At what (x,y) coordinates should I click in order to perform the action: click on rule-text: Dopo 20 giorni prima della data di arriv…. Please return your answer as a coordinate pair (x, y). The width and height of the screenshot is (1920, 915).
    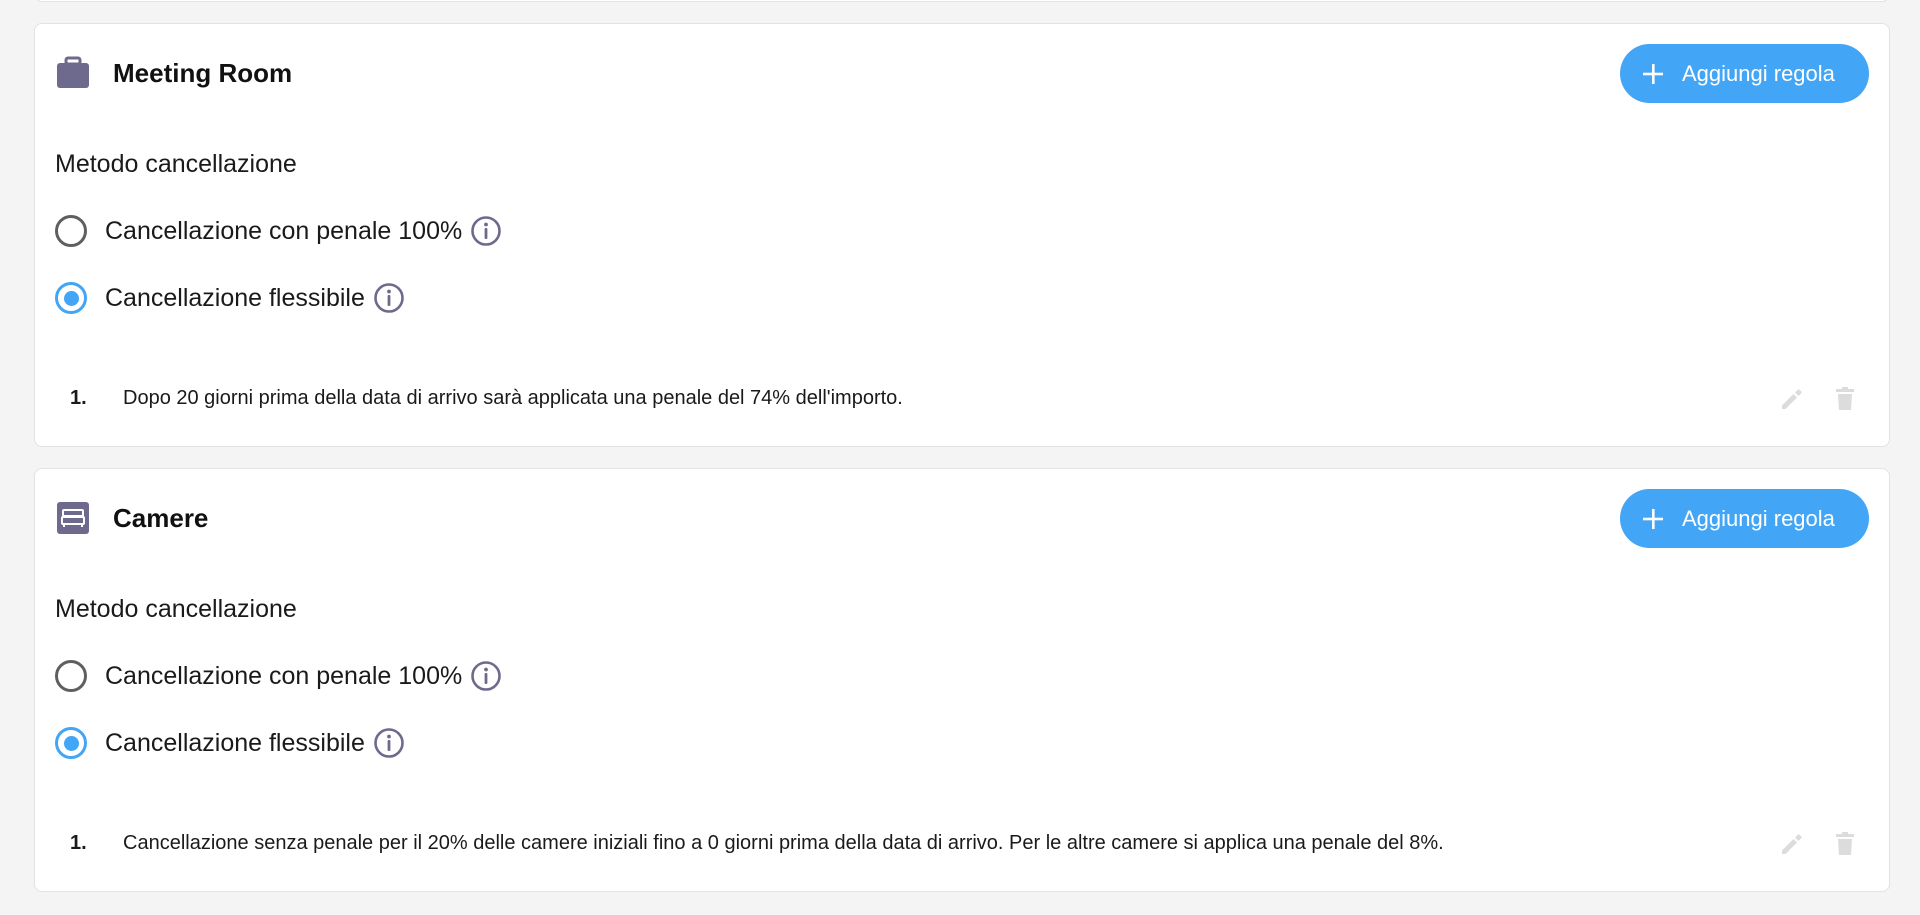
    Looking at the image, I should click on (513, 398).